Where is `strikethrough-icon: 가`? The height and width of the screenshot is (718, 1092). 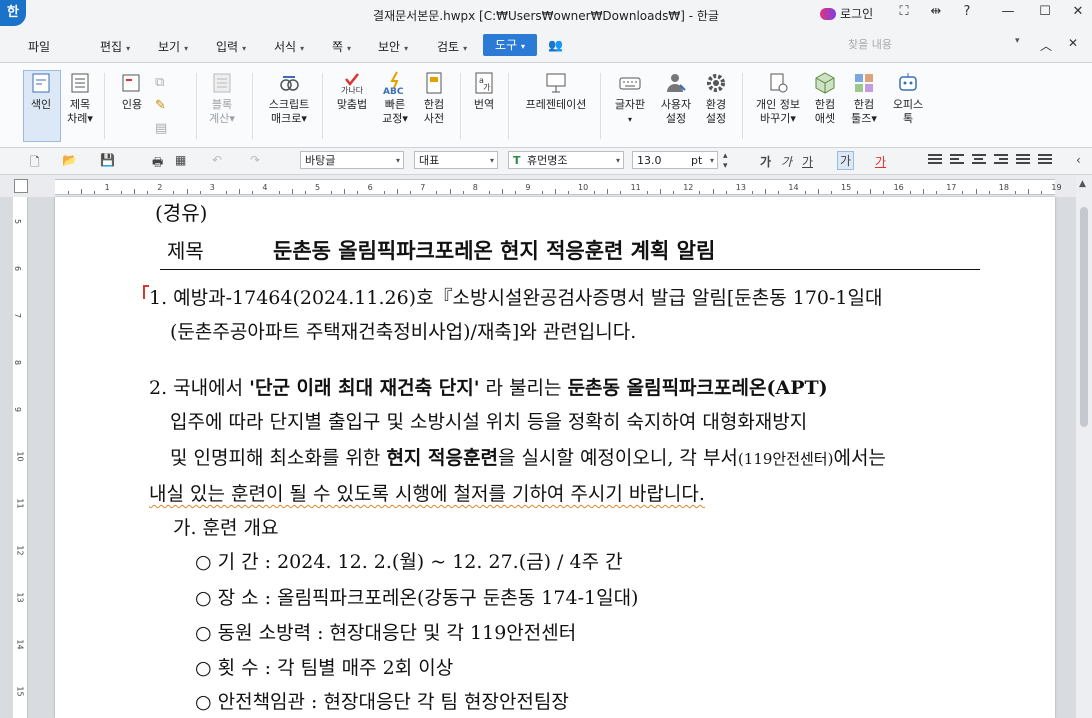
strikethrough-icon: 가 is located at coordinates (846, 160).